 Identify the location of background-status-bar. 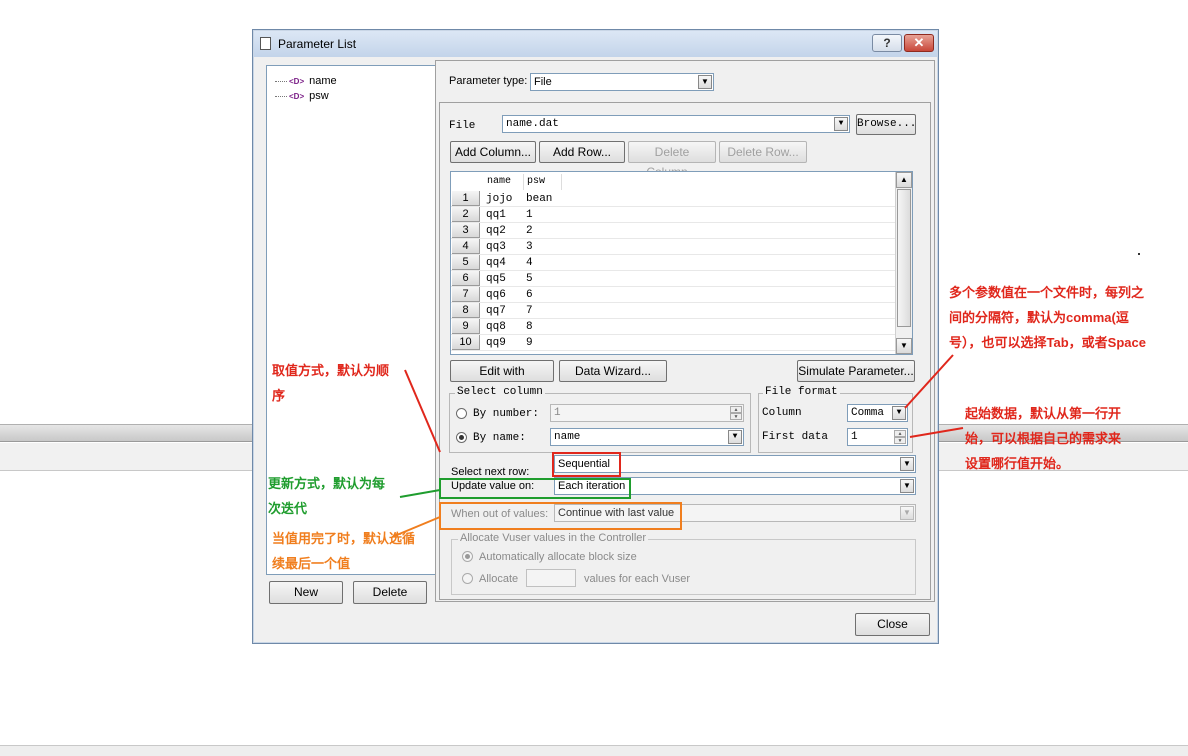
(594, 750).